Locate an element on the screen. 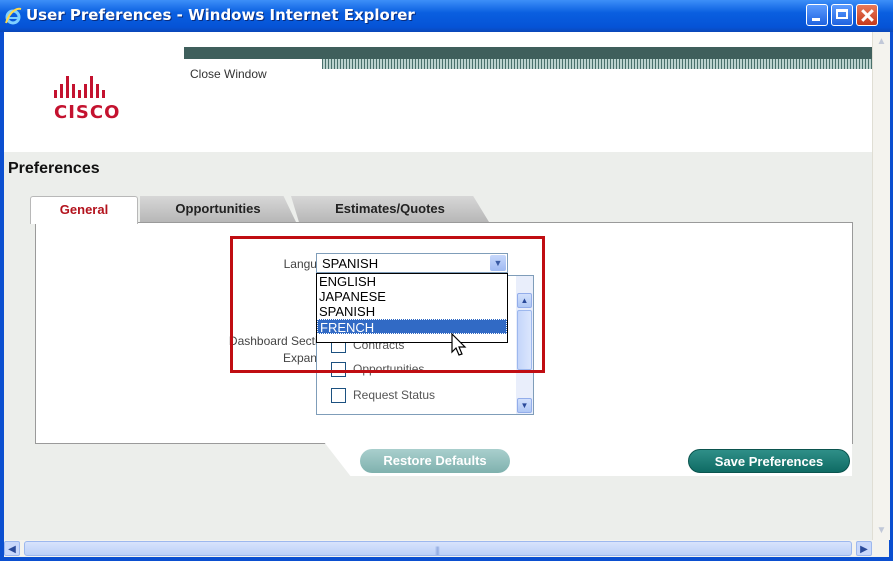 The height and width of the screenshot is (561, 893). form-footer: Restore Defaults Save Preferences is located at coordinates (438, 459).